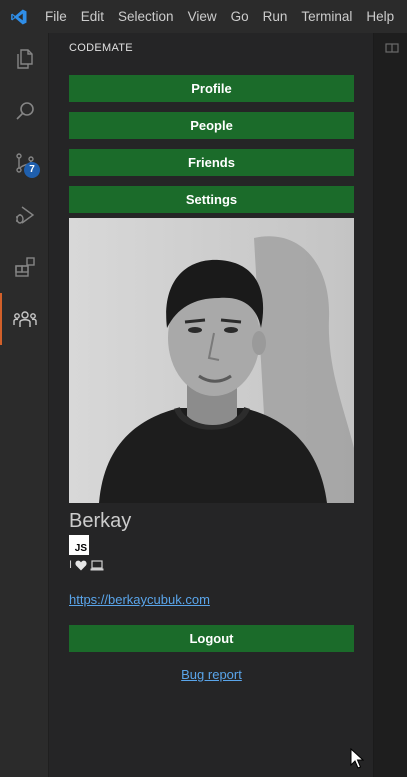  I want to click on settings-button: Settings, so click(211, 199).